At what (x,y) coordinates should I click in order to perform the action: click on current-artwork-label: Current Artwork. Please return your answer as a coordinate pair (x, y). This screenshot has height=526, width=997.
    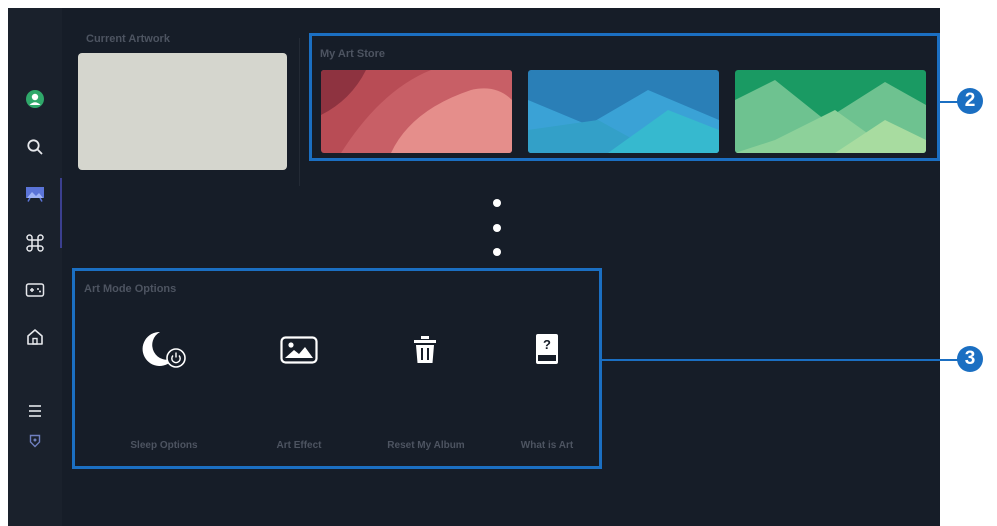
    Looking at the image, I should click on (128, 39).